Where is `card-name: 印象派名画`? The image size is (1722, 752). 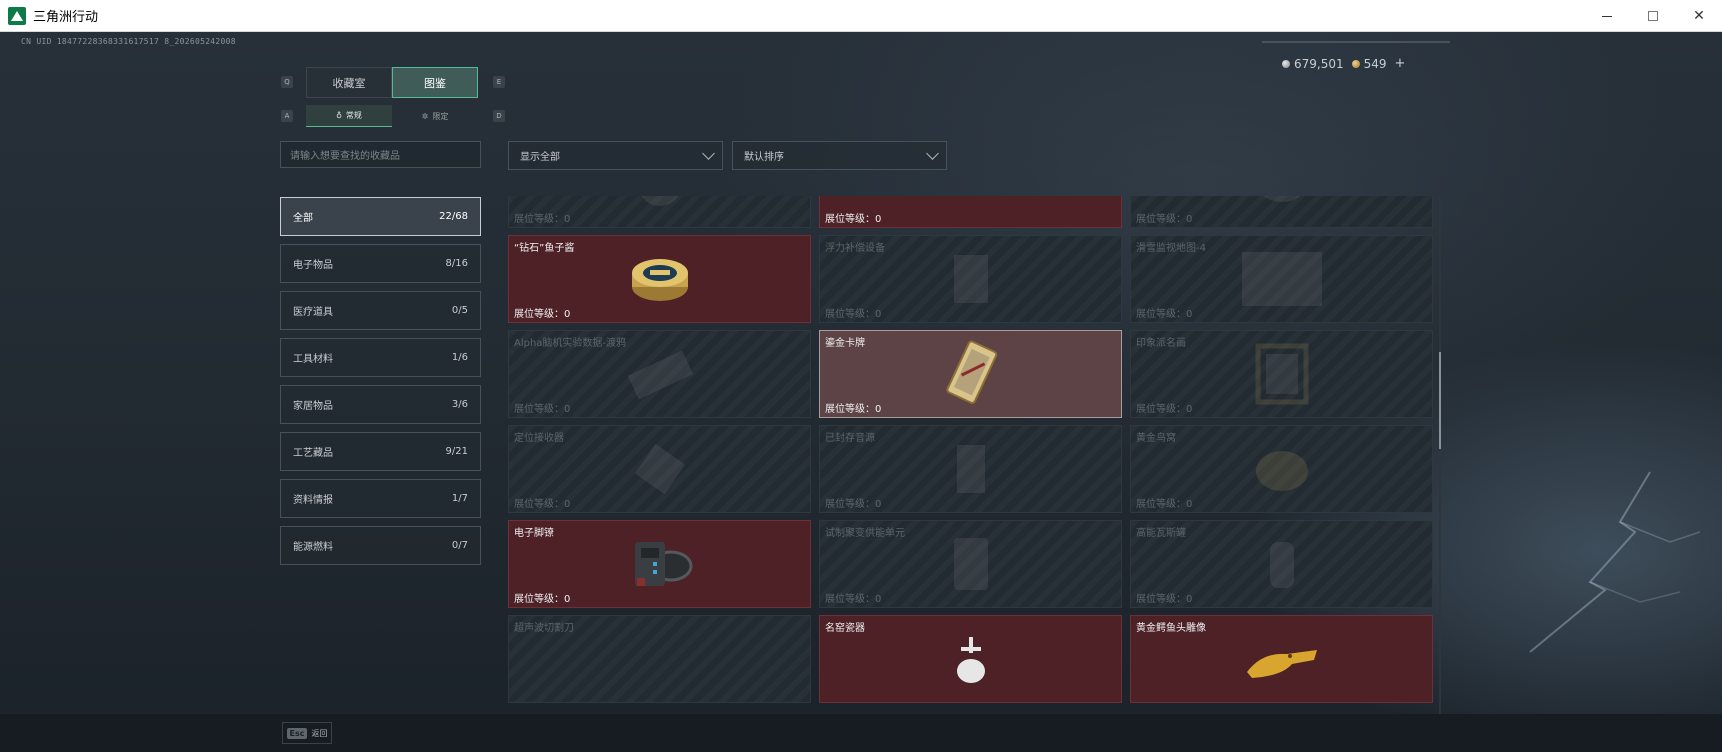
card-name: 印象派名画 is located at coordinates (1161, 343).